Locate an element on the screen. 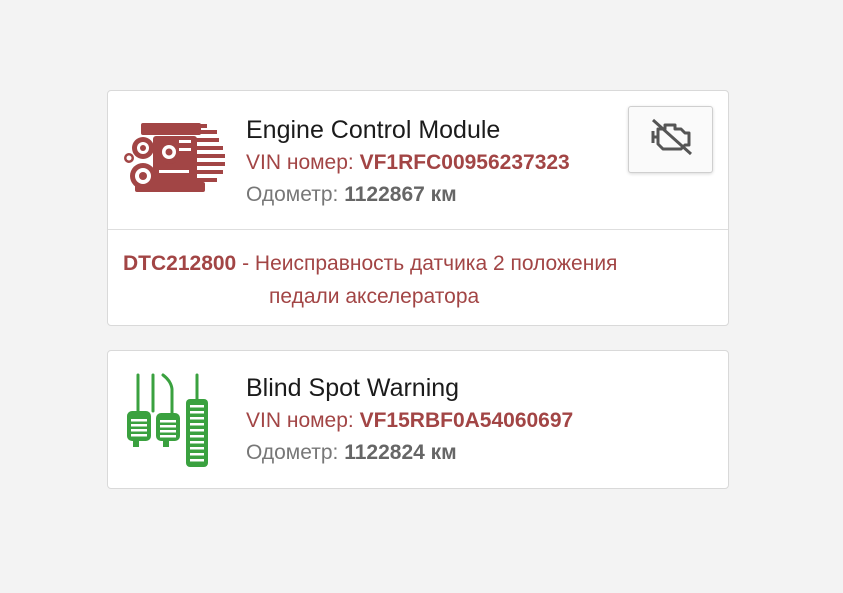 The height and width of the screenshot is (593, 843). odometer-line: Одометр: 1122867 км is located at coordinates (408, 195).